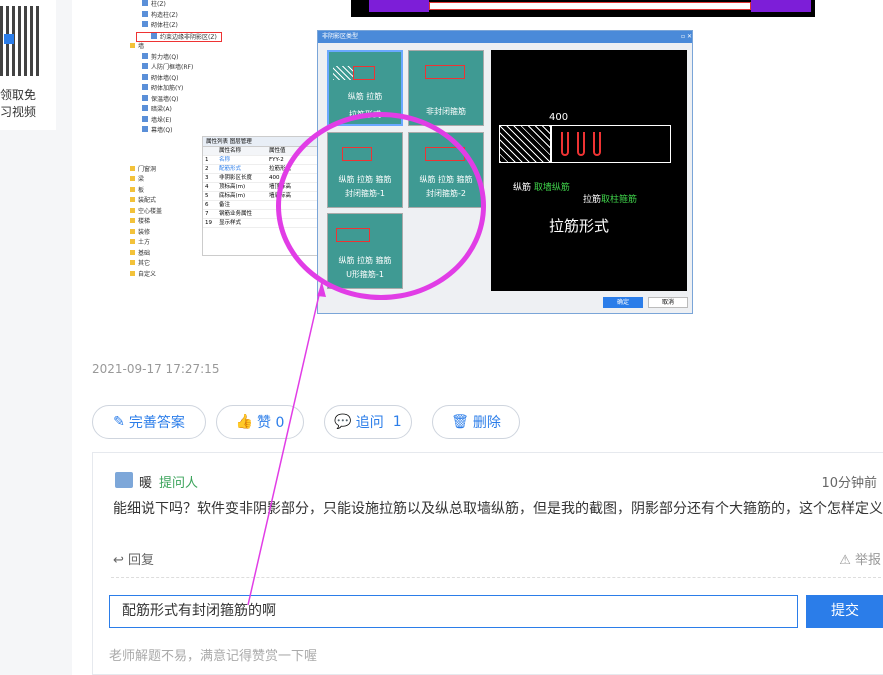 The height and width of the screenshot is (675, 883). What do you see at coordinates (228, 110) in the screenshot?
I see `tree-item: 暗梁(A)` at bounding box center [228, 110].